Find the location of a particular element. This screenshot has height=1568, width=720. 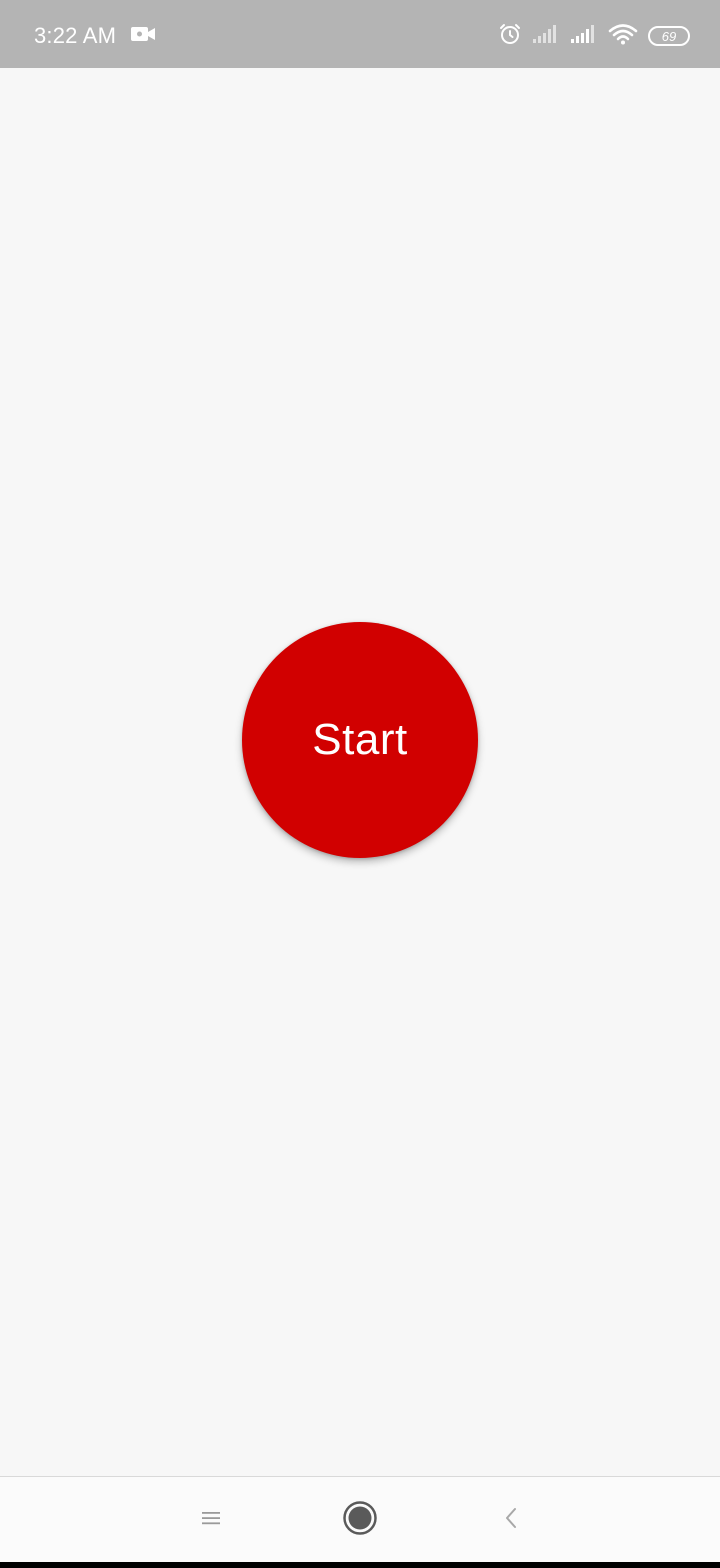

status-bar: 3:22 AM 69 is located at coordinates (360, 34).